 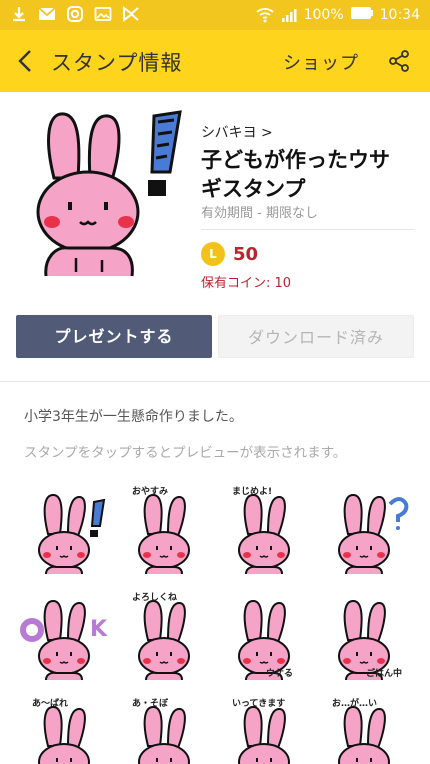 I want to click on shop-link: ショップ, so click(x=321, y=62).